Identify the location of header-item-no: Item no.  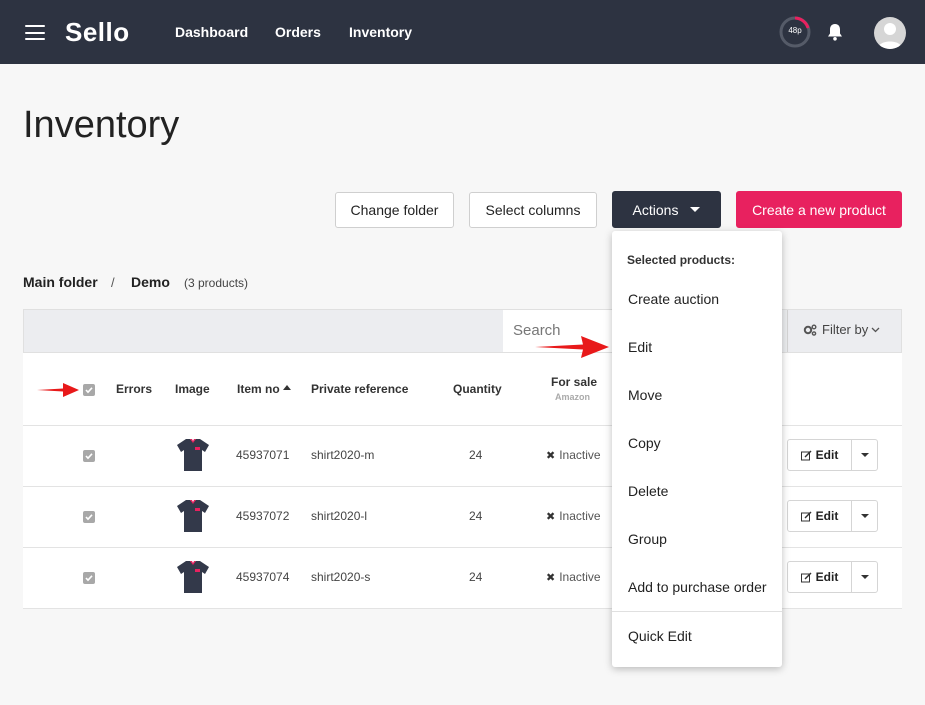
(264, 389).